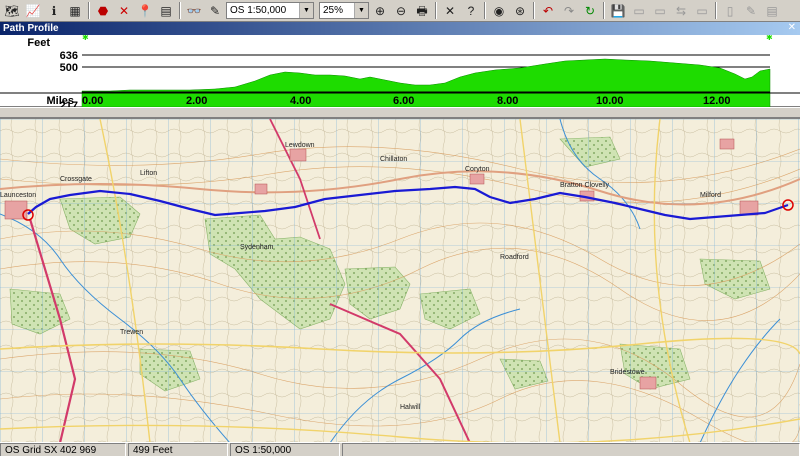 This screenshot has height=456, width=800. What do you see at coordinates (300, 145) in the screenshot?
I see `place-label: Lewdown` at bounding box center [300, 145].